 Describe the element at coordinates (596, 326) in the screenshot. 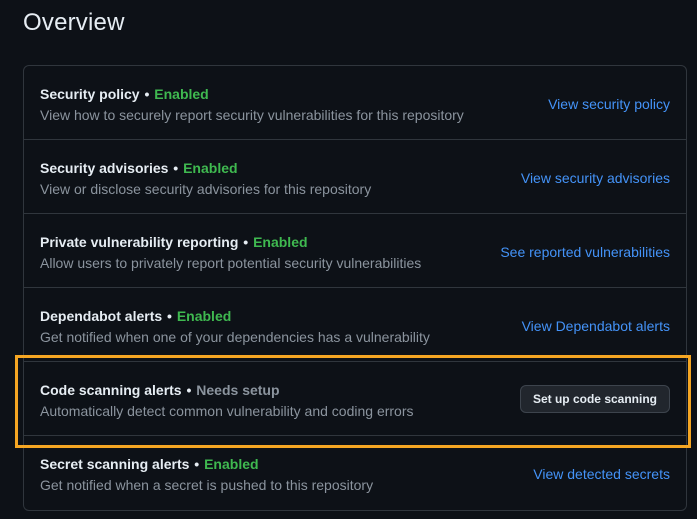

I see `view-dependabot-alerts-link: View Dependabot alerts` at that location.